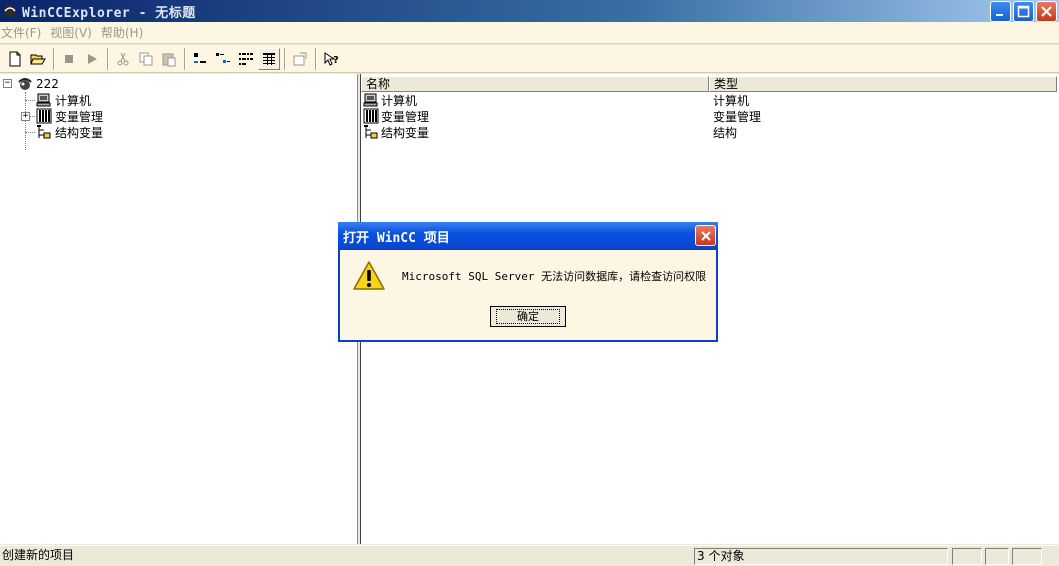 The height and width of the screenshot is (566, 1059). Describe the element at coordinates (7, 83) in the screenshot. I see `tree-collapse-toggle: −` at that location.